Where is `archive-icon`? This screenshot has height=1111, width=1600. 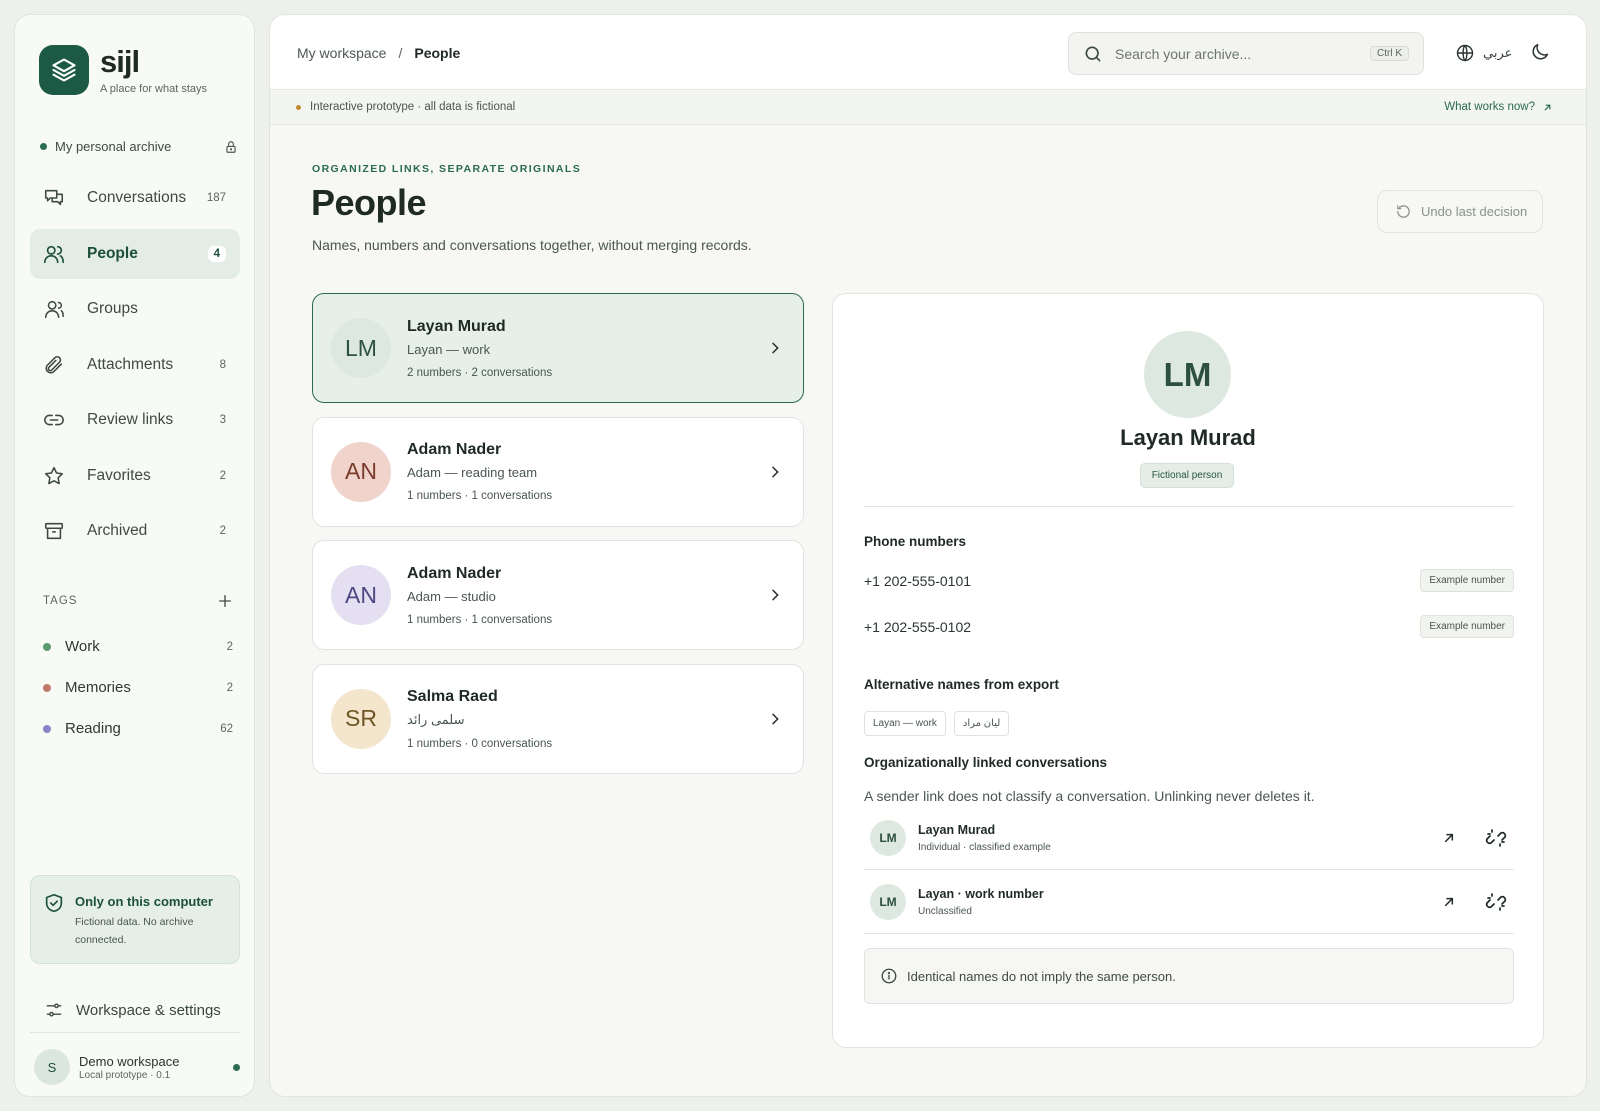 archive-icon is located at coordinates (54, 531).